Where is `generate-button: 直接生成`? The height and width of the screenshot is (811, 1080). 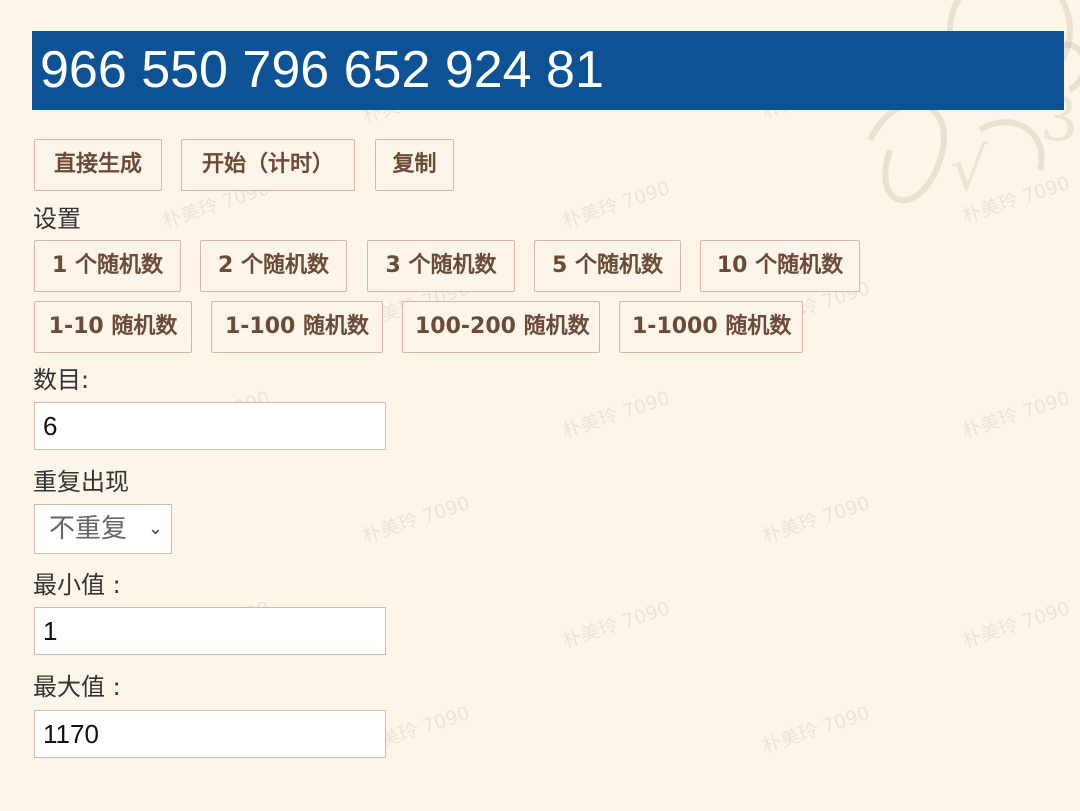
generate-button: 直接生成 is located at coordinates (98, 165).